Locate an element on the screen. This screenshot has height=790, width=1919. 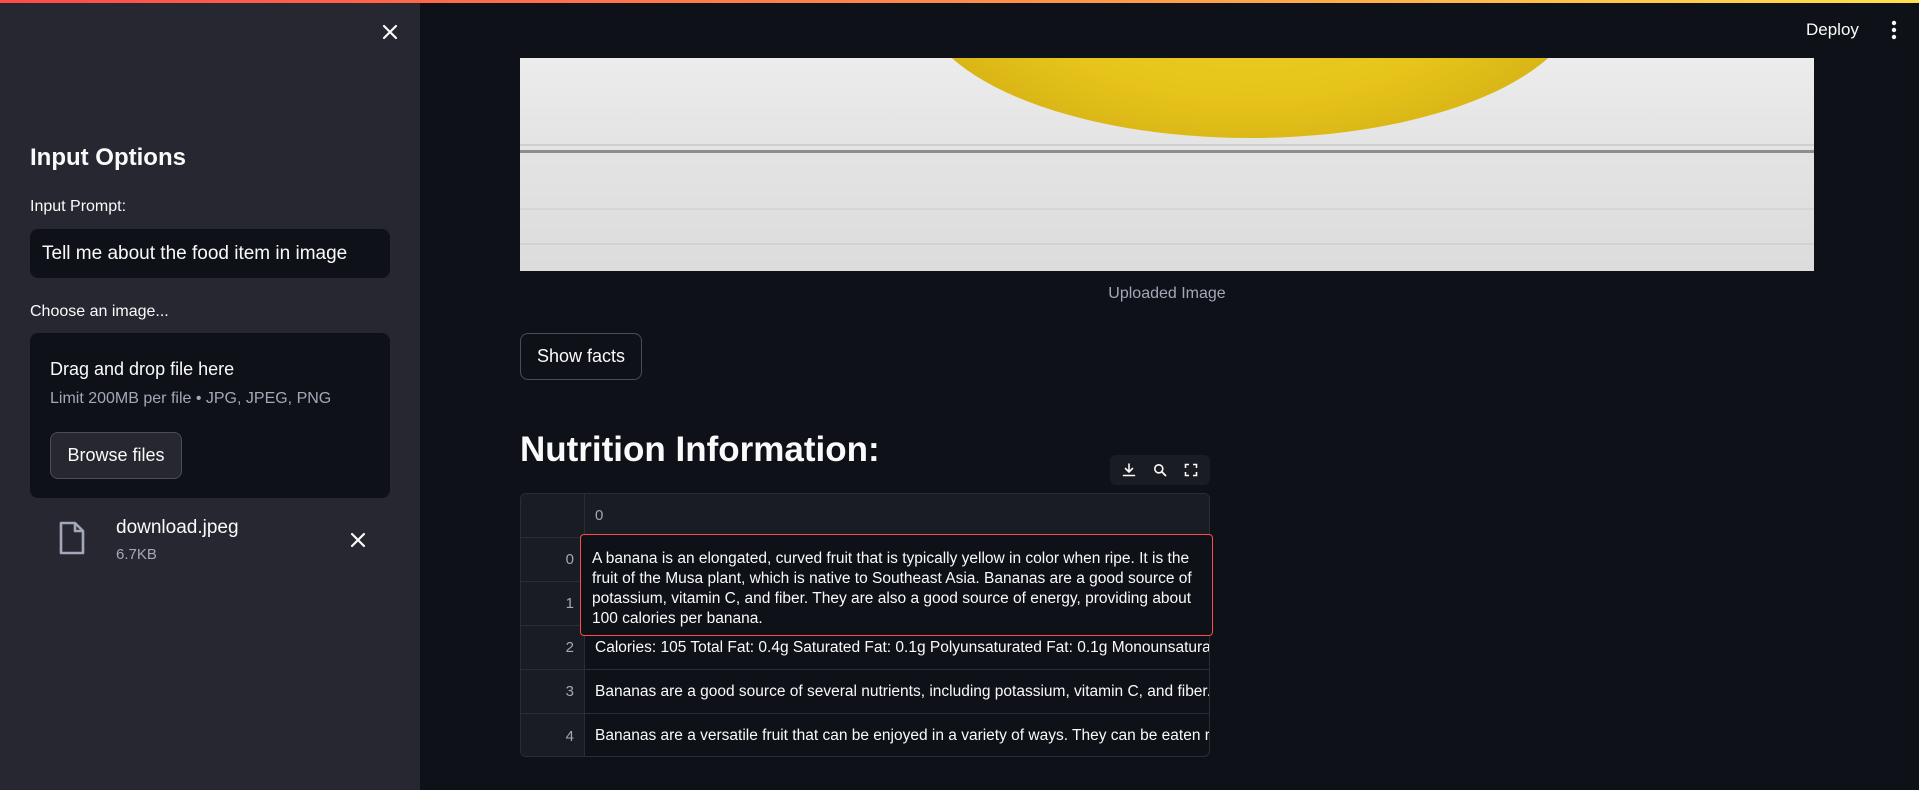
index-header-cell is located at coordinates (553, 515).